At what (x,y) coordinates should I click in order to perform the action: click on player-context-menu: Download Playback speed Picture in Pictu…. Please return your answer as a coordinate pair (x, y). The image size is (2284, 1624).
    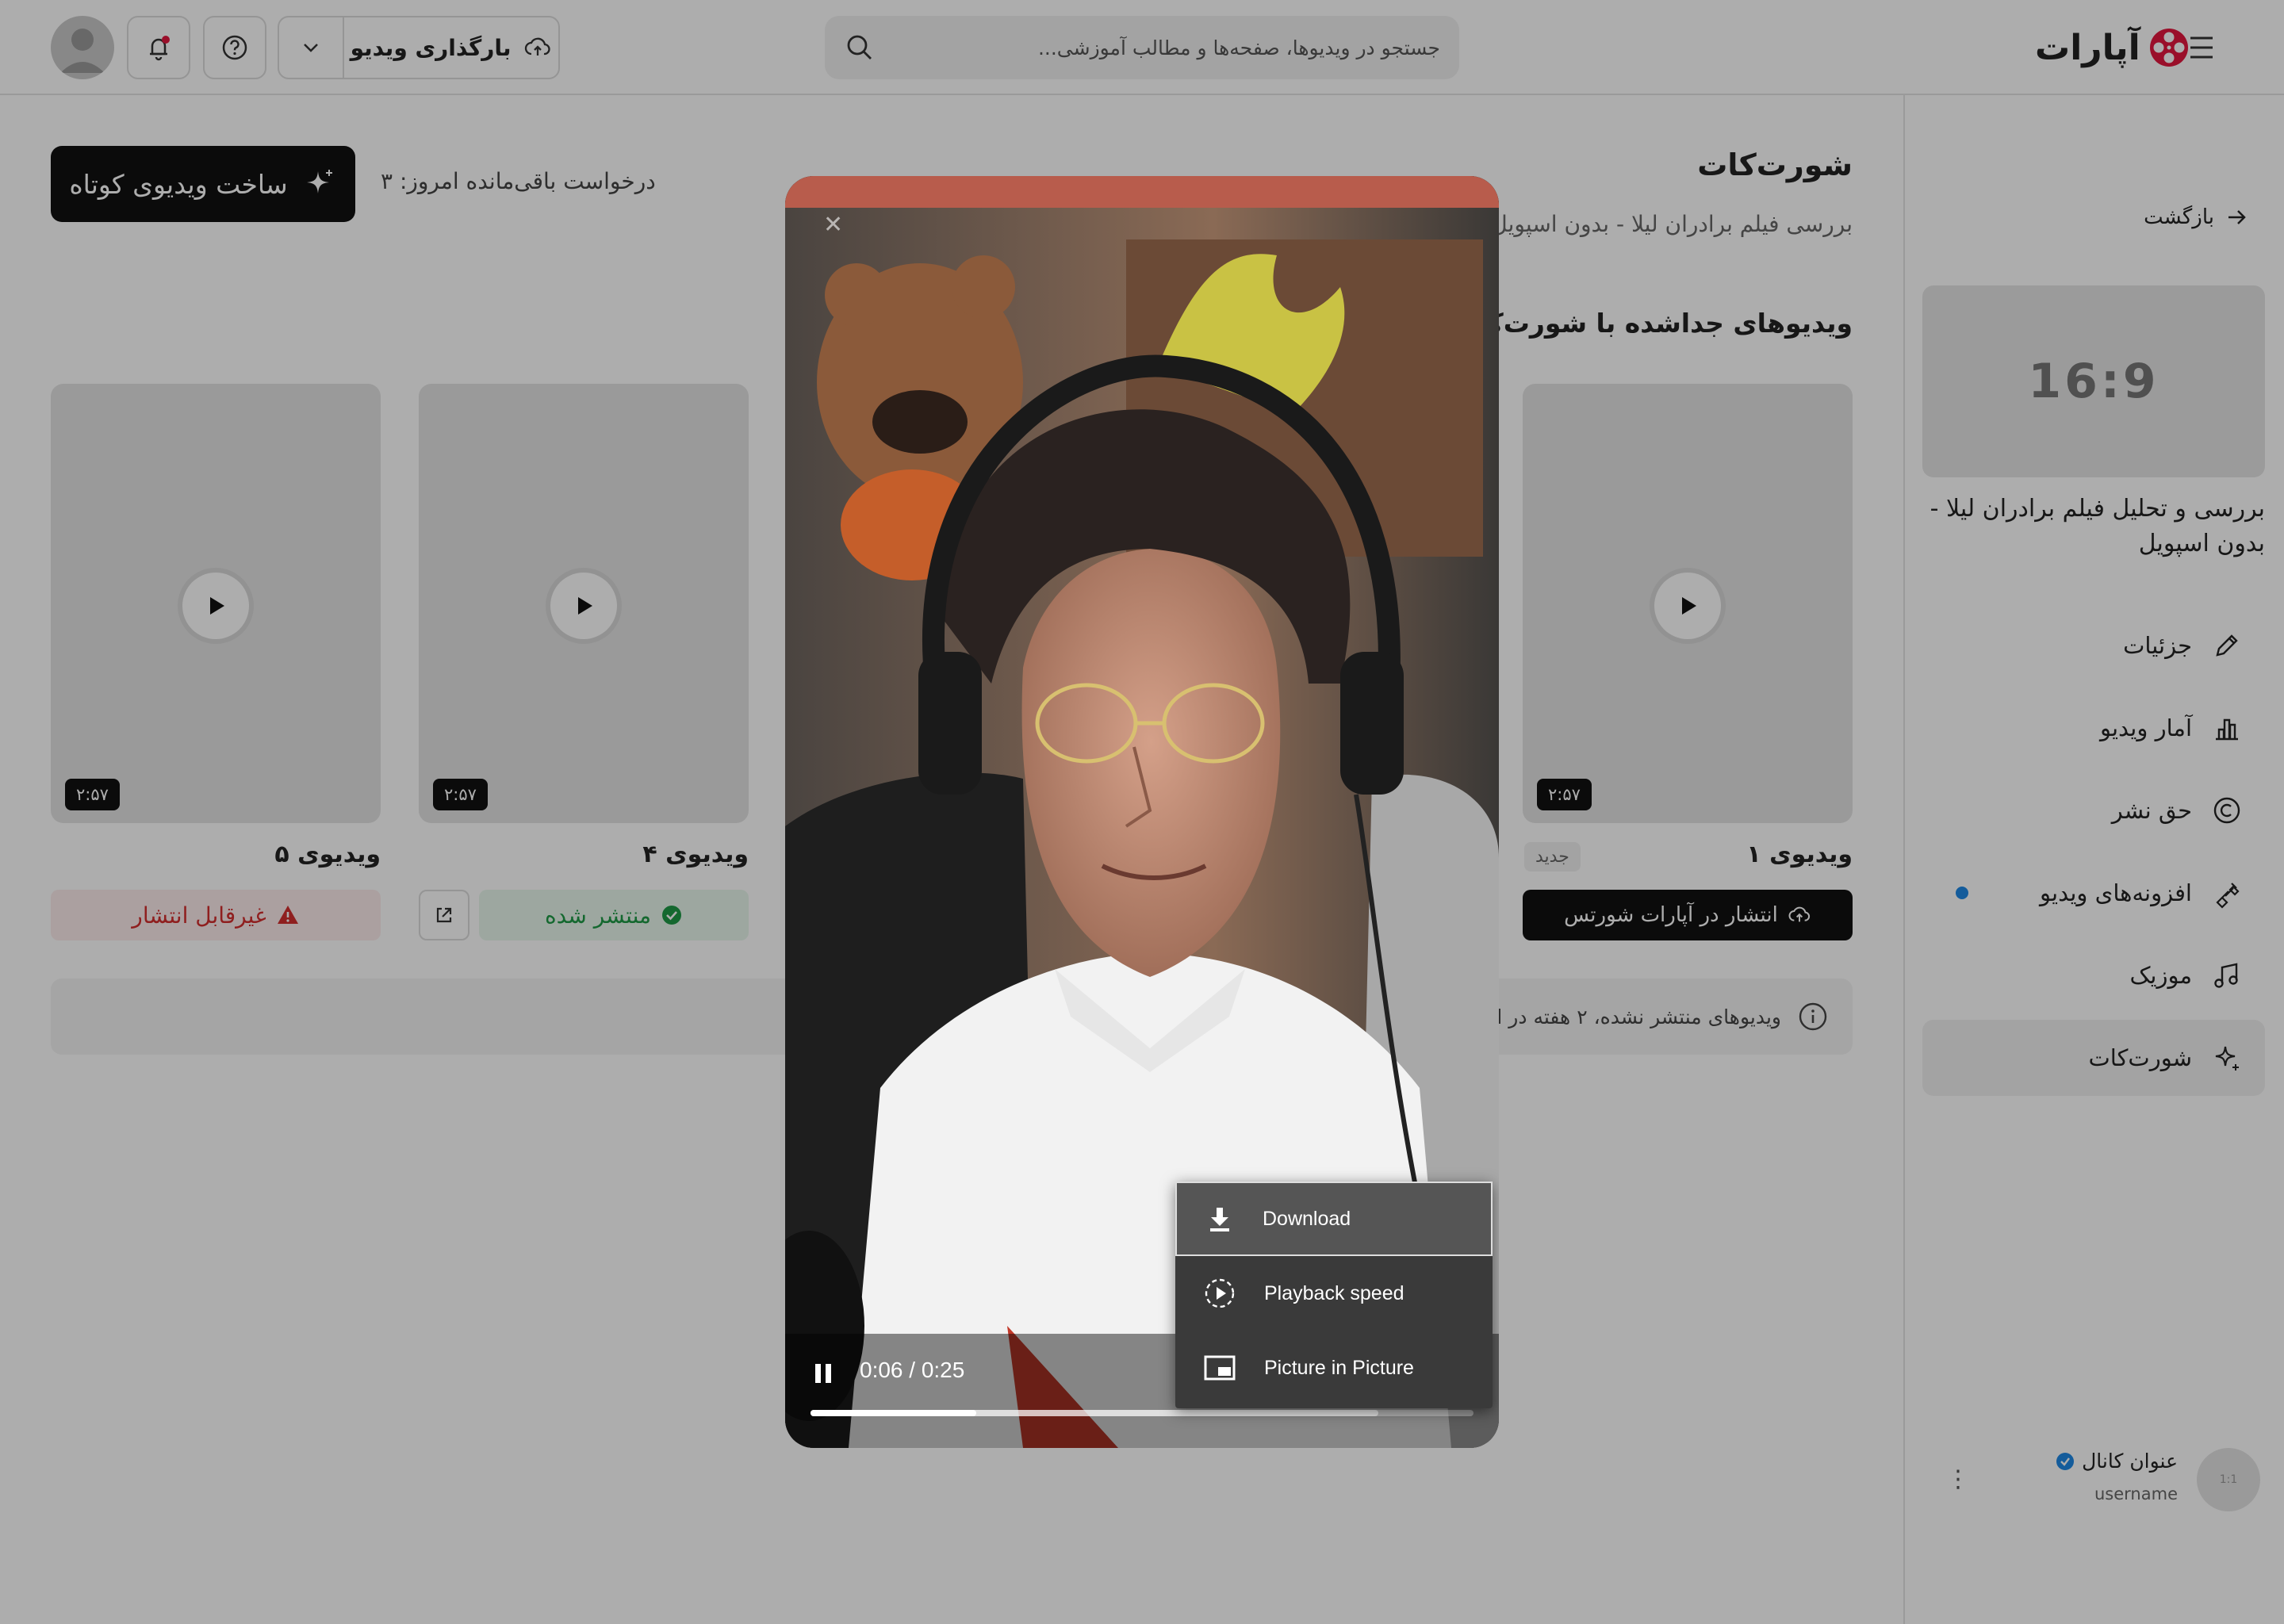
    Looking at the image, I should click on (1334, 1295).